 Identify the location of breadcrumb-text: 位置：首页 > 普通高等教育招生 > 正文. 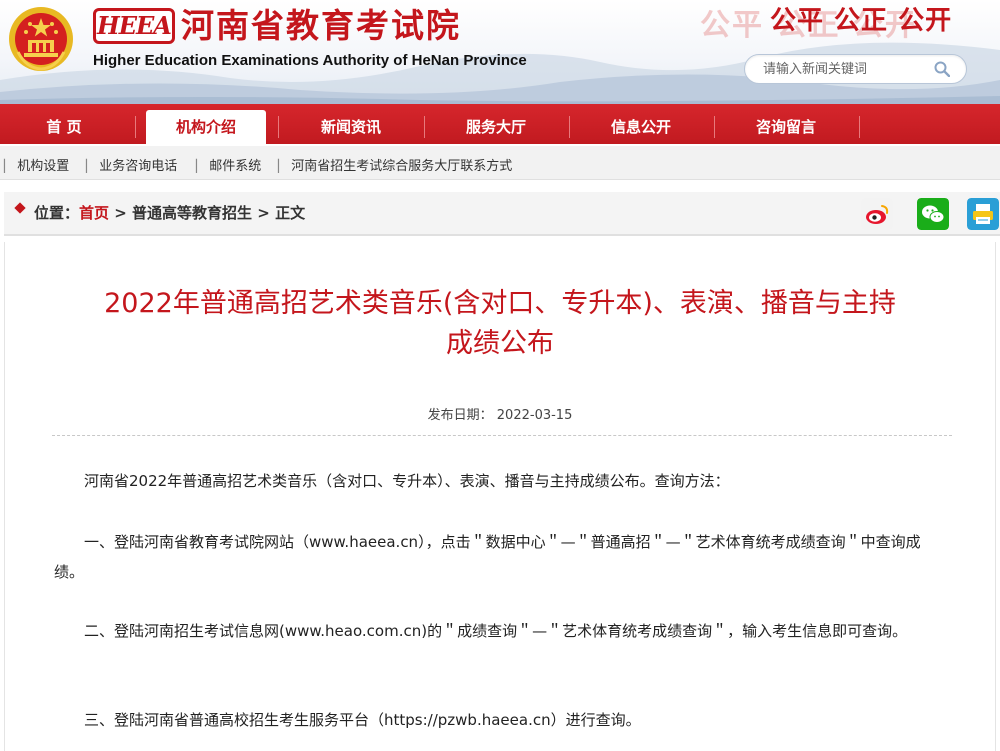
(170, 213).